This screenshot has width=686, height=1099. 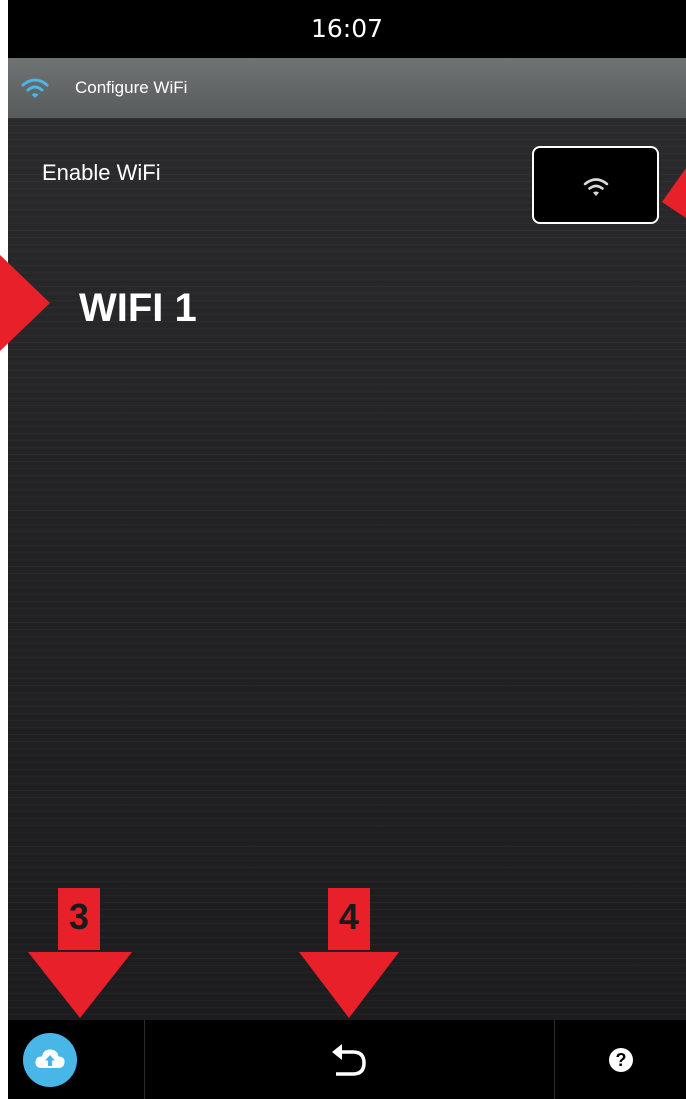 I want to click on status-time: 16:07, so click(x=347, y=28).